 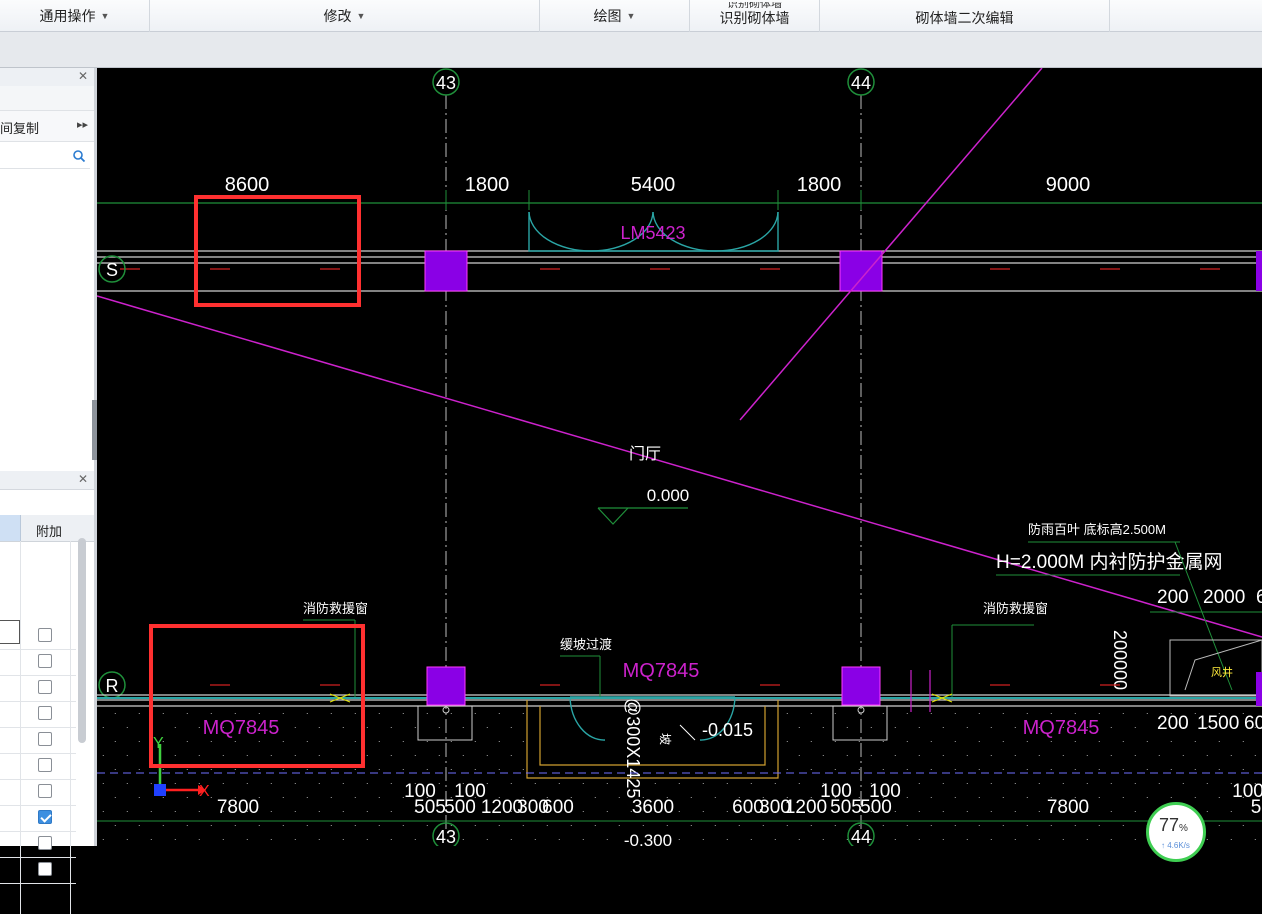 I want to click on note-rescue-window-2: 消防救援窗, so click(x=1015, y=608).